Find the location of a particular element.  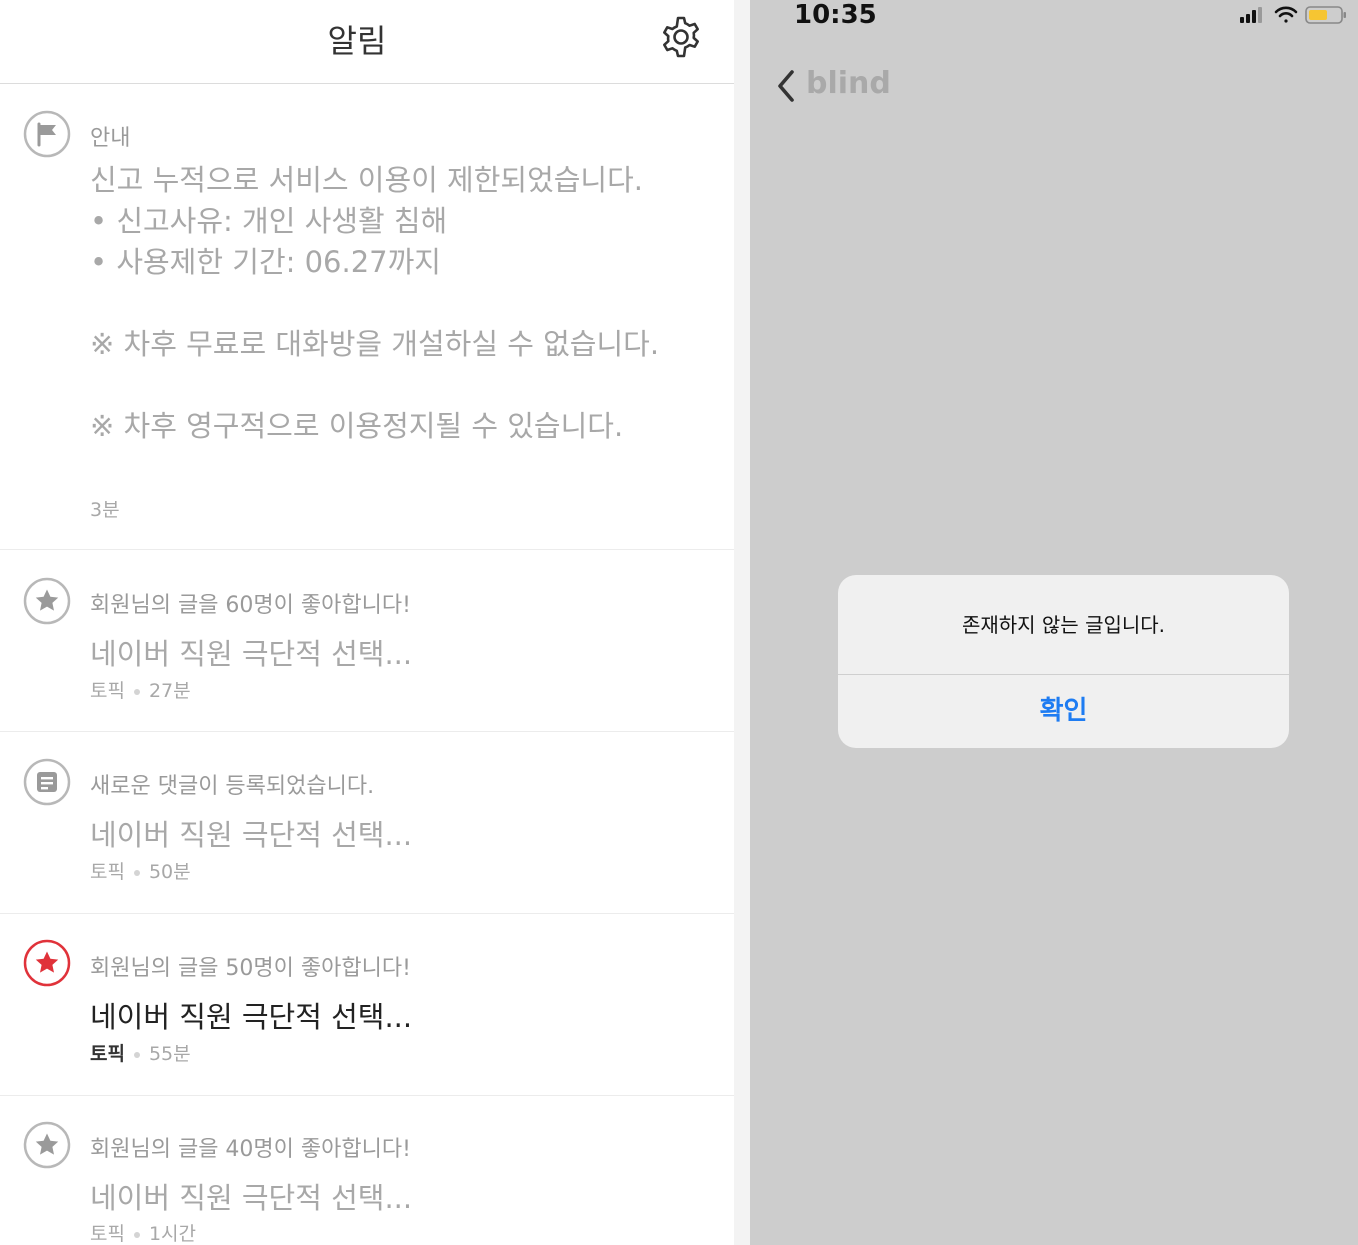

notification-category: 회원님의 글을 40명이 좋아합니다! is located at coordinates (250, 1149).